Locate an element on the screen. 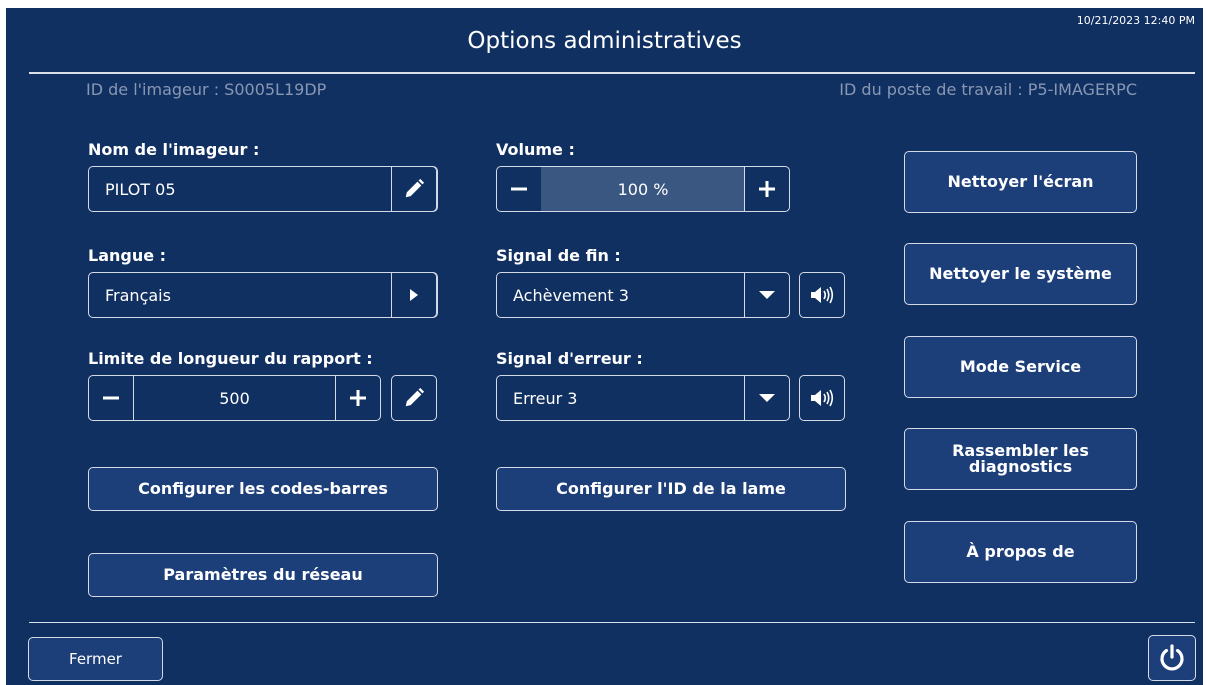 Image resolution: width=1207 pixels, height=685 pixels. imager-name-value: PILOT 05 is located at coordinates (140, 189).